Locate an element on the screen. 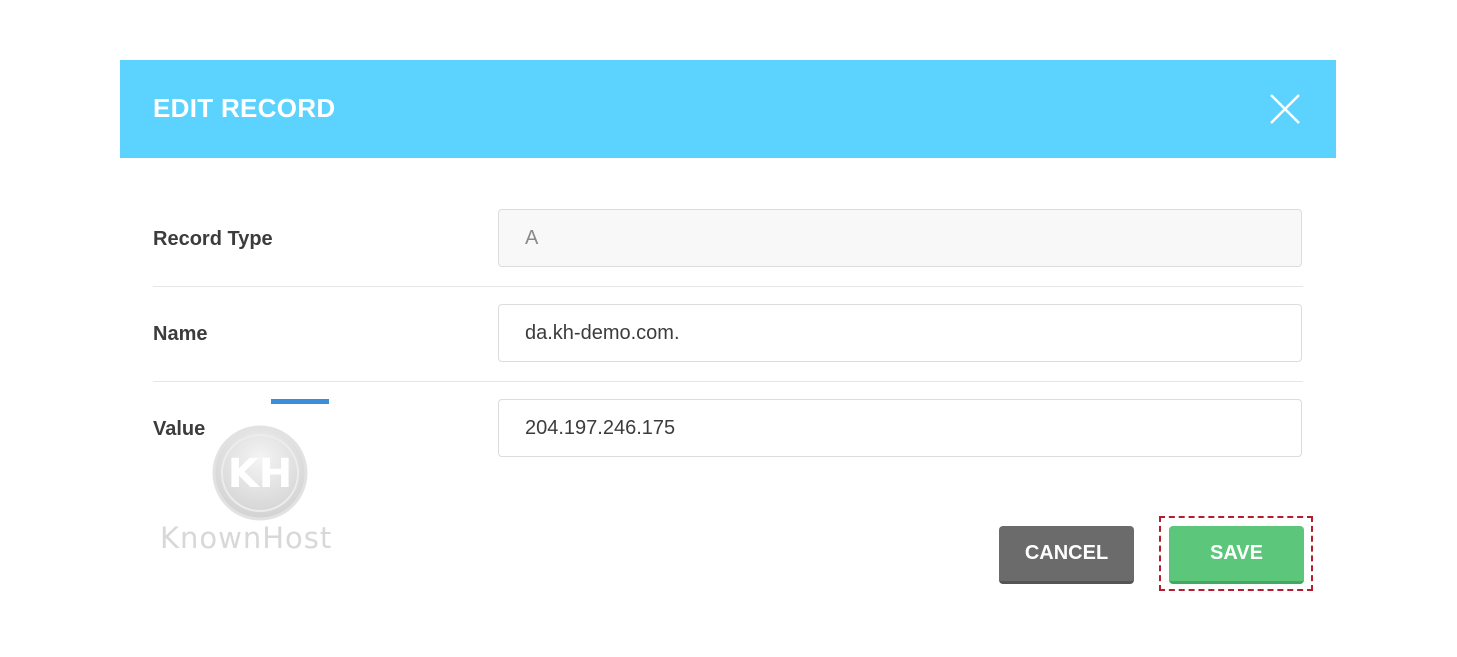 The width and height of the screenshot is (1457, 657). knownhost-watermark: KH KnownHost is located at coordinates (262, 490).